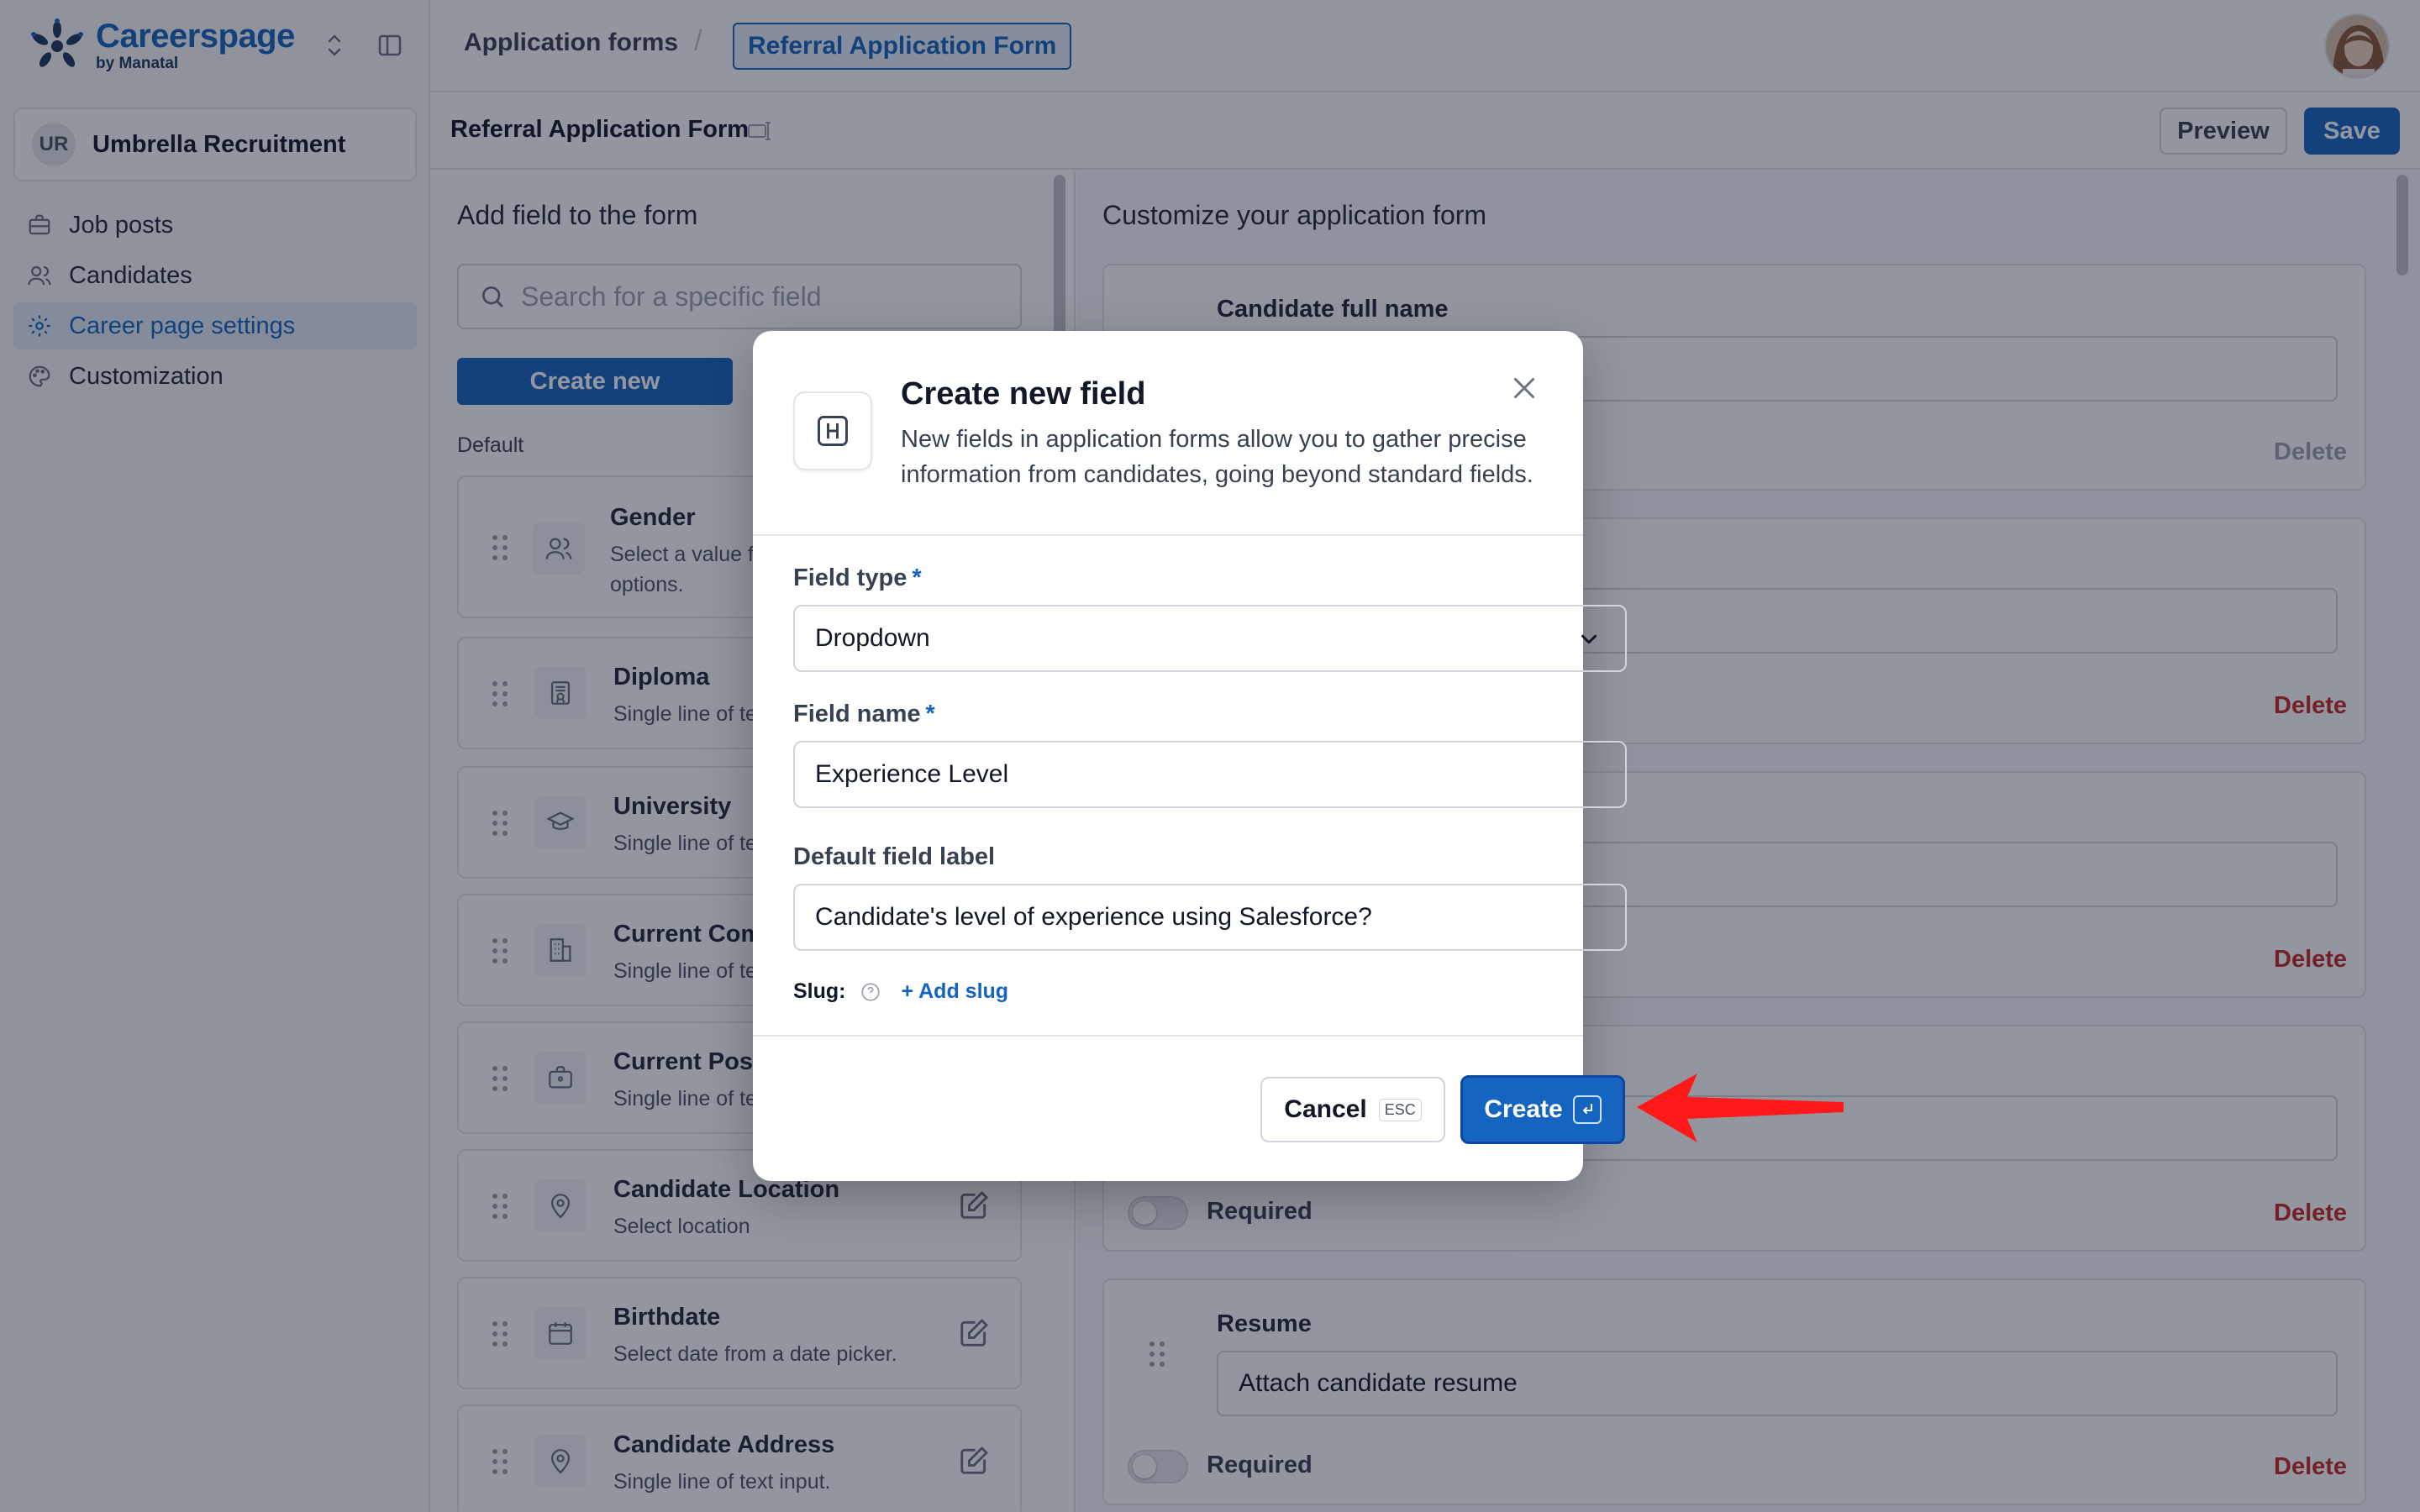 The width and height of the screenshot is (2420, 1512). Describe the element at coordinates (1587, 1109) in the screenshot. I see `enter-key-icon` at that location.